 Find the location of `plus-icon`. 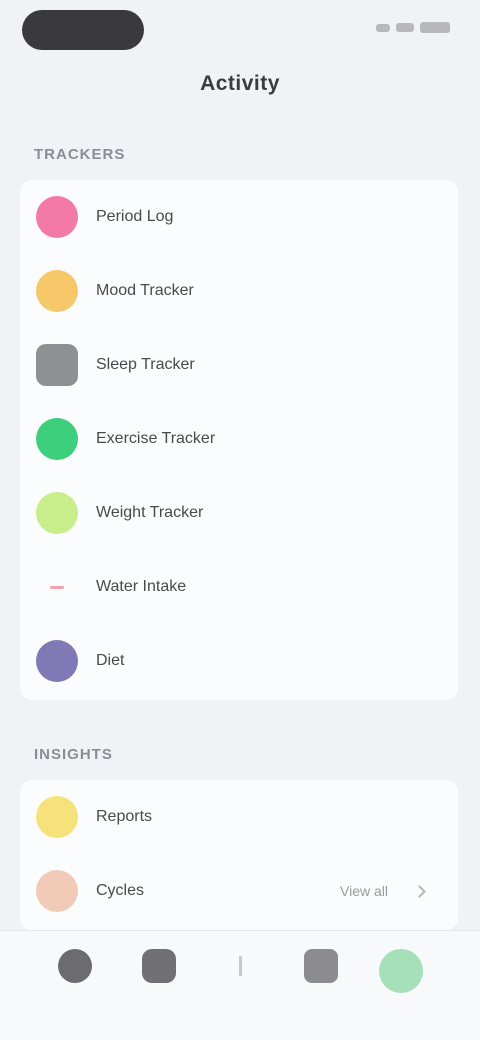

plus-icon is located at coordinates (240, 966).